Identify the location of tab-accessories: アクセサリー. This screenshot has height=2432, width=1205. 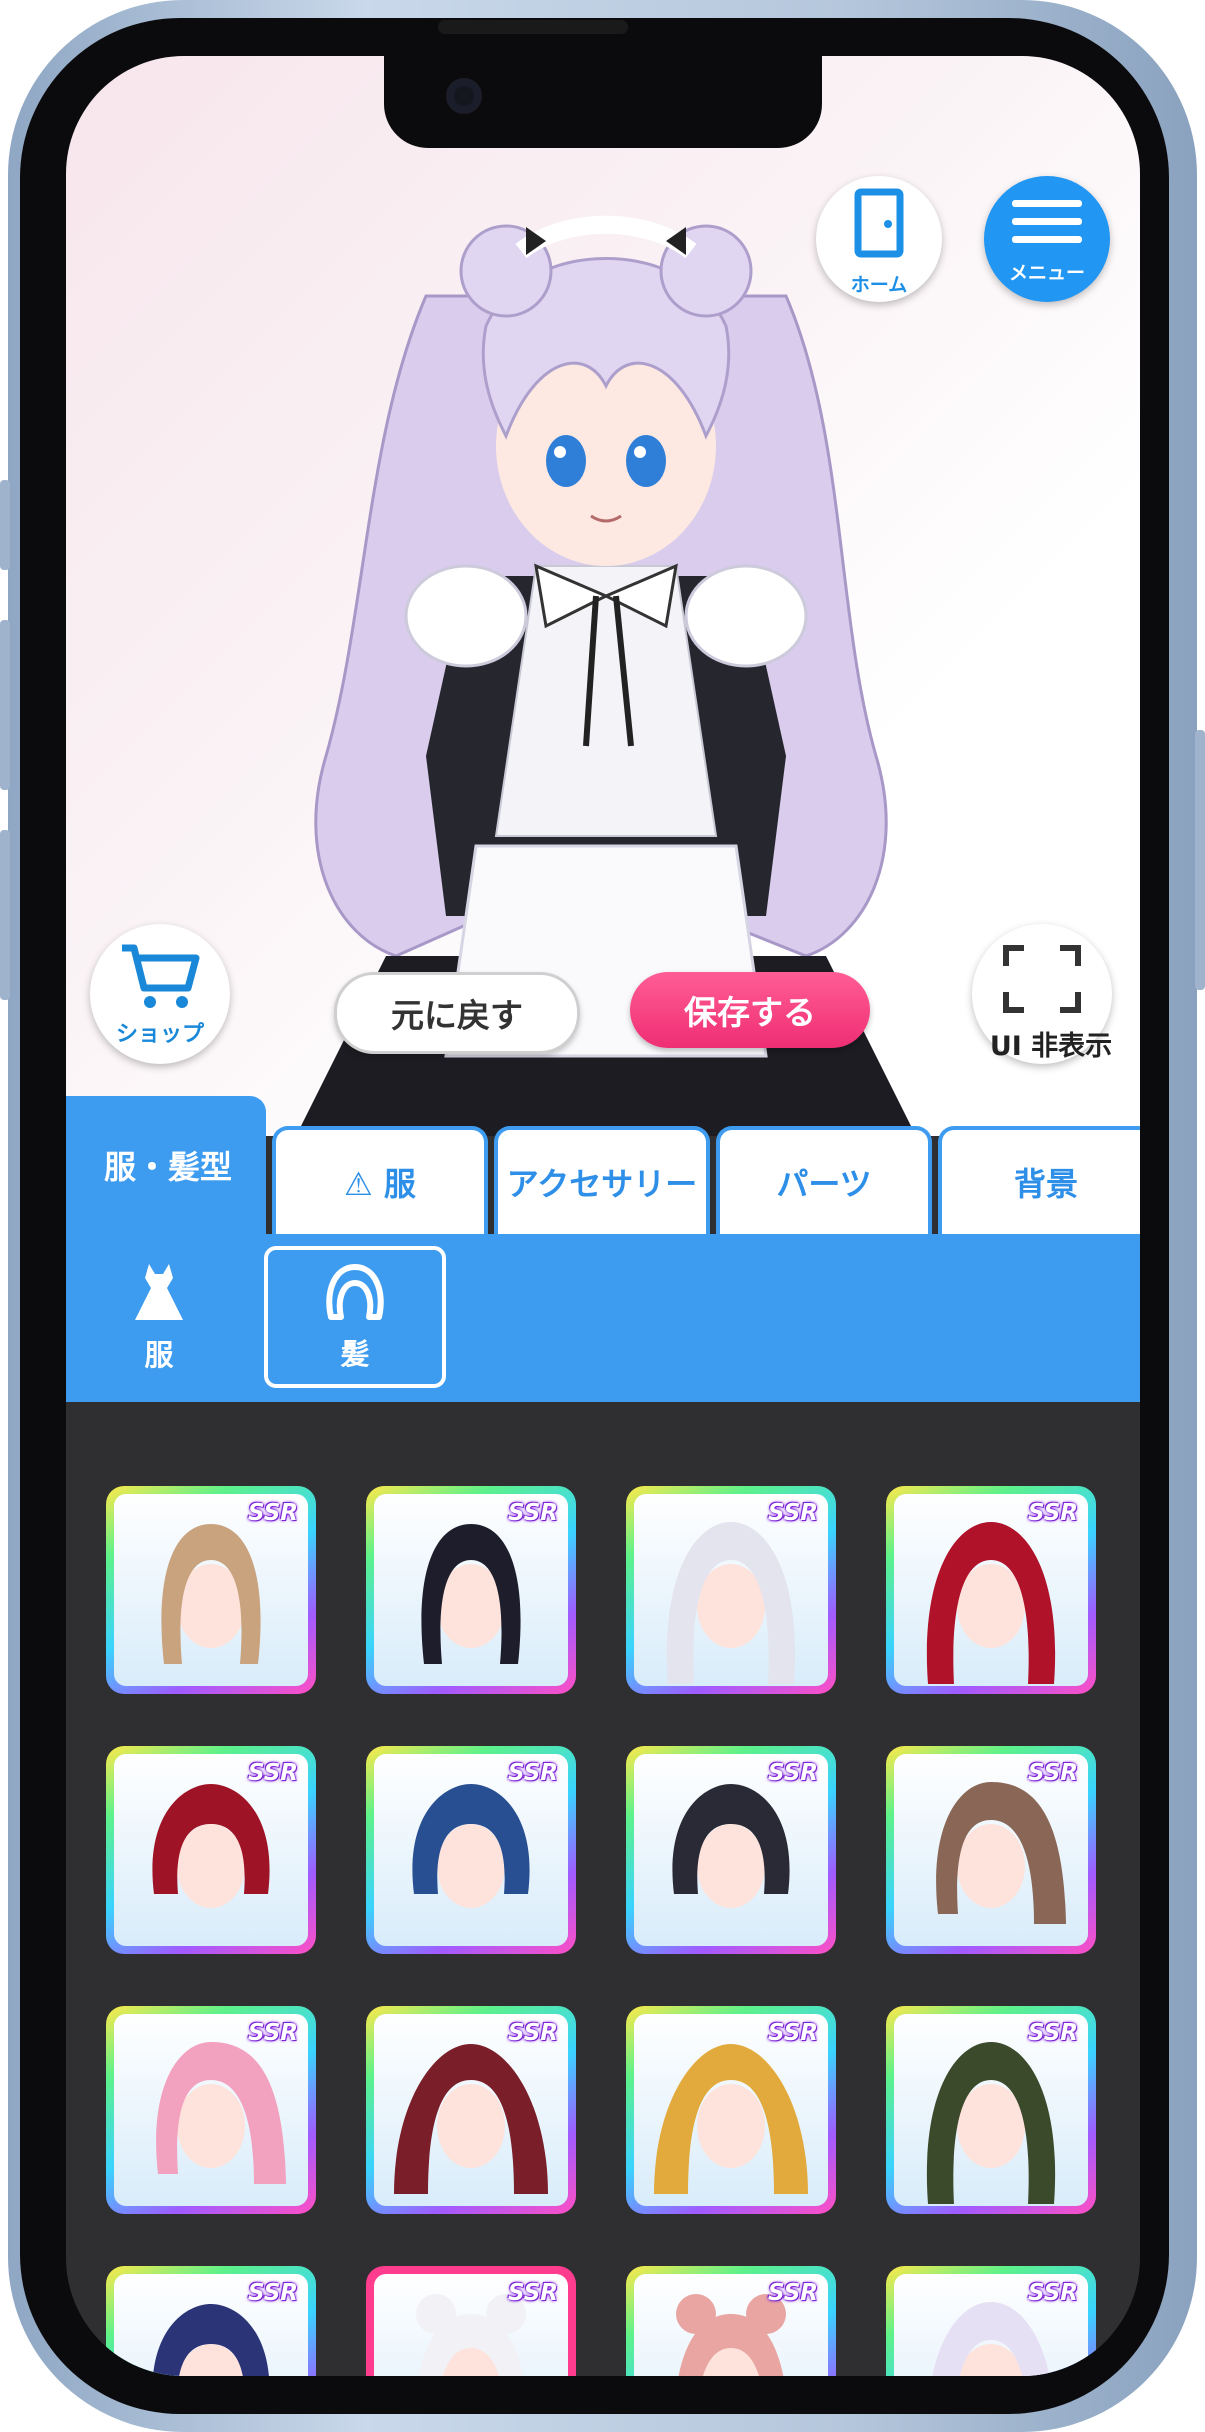
(602, 1180).